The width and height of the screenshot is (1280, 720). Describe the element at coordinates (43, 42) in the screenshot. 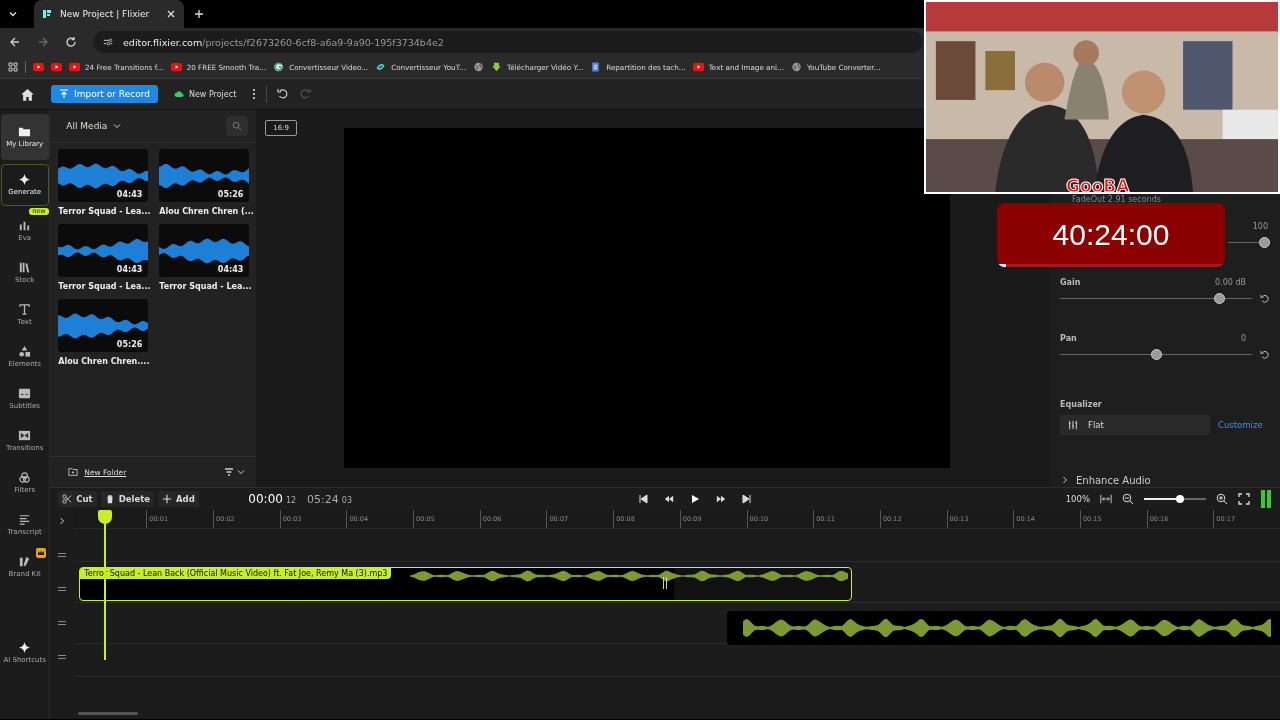

I see `forward-icon` at that location.